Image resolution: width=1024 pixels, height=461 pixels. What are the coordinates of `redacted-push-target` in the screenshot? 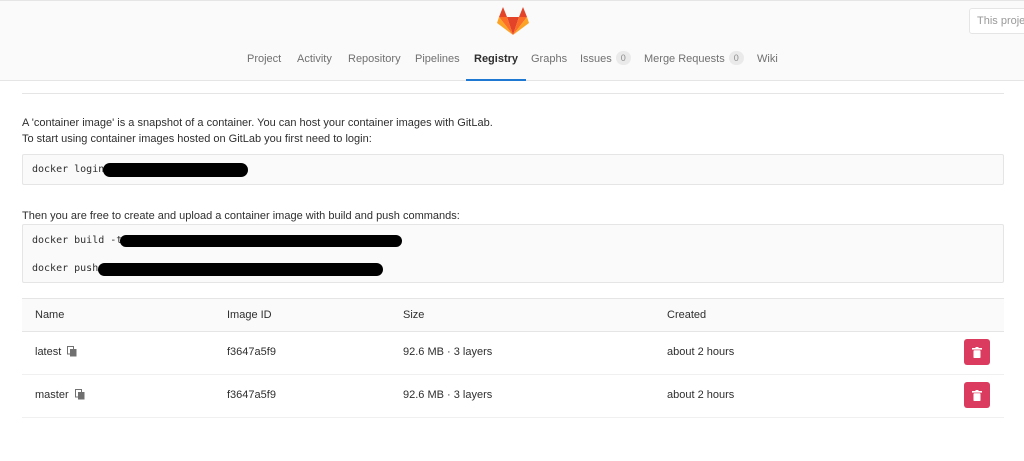 It's located at (240, 269).